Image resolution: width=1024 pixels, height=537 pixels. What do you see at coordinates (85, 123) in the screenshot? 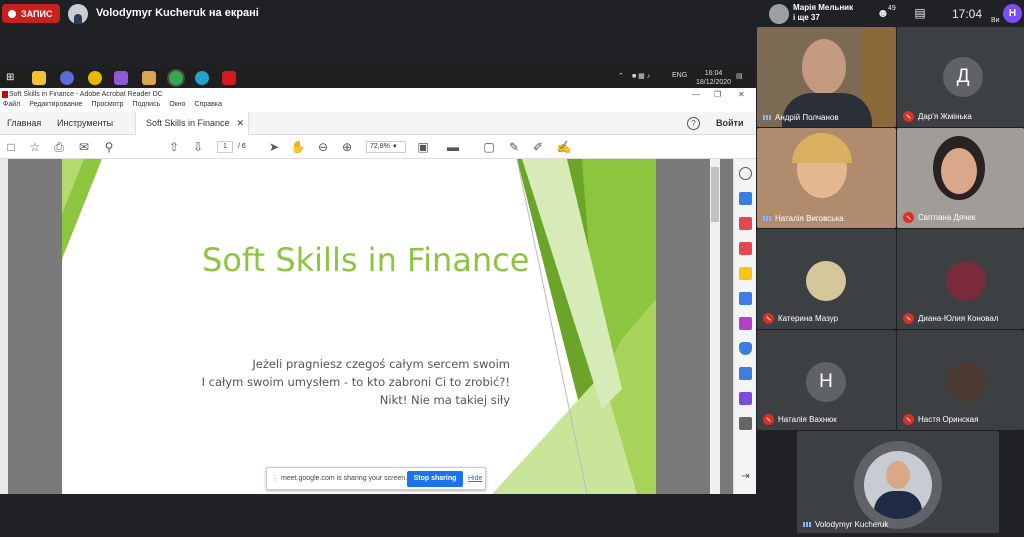
I see `tab-tools: Инструменты` at bounding box center [85, 123].